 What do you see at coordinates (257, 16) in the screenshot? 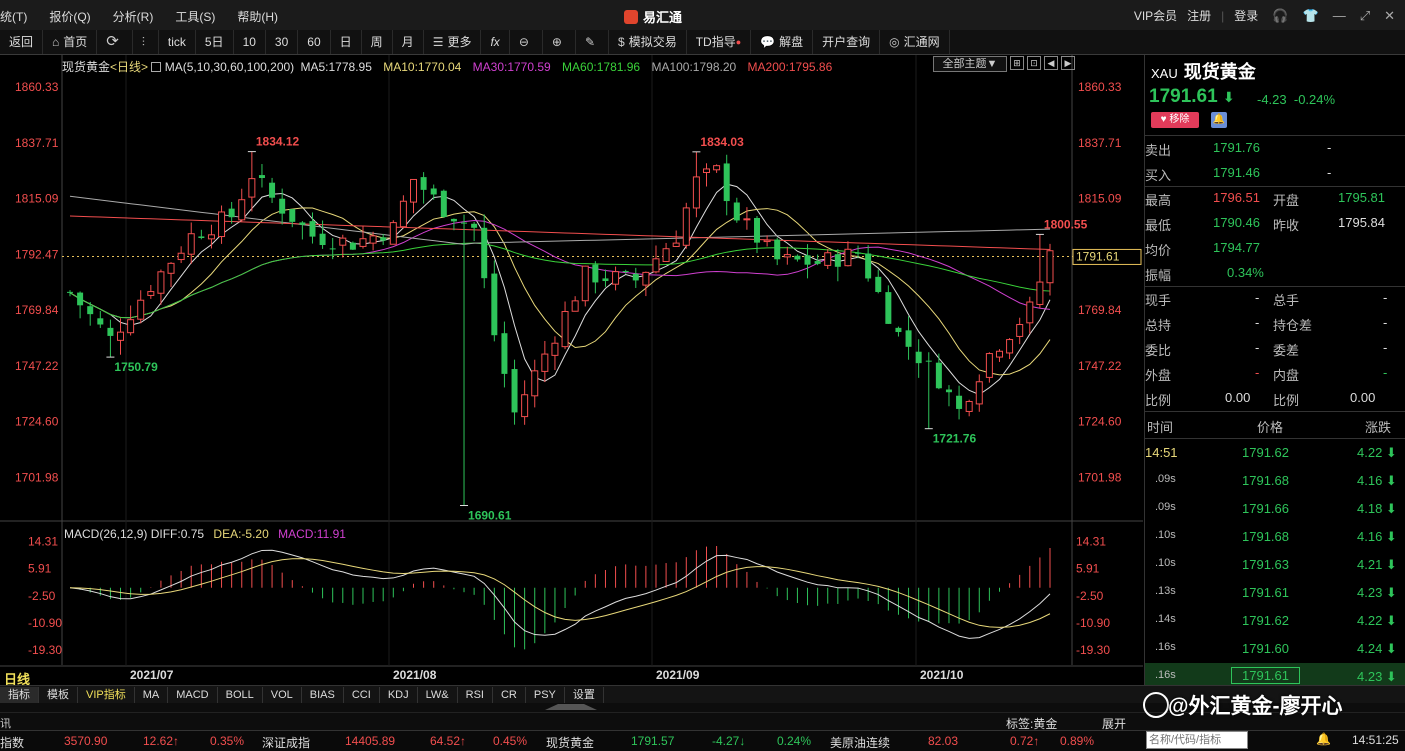
I see `menu-help: 帮助(H)` at bounding box center [257, 16].